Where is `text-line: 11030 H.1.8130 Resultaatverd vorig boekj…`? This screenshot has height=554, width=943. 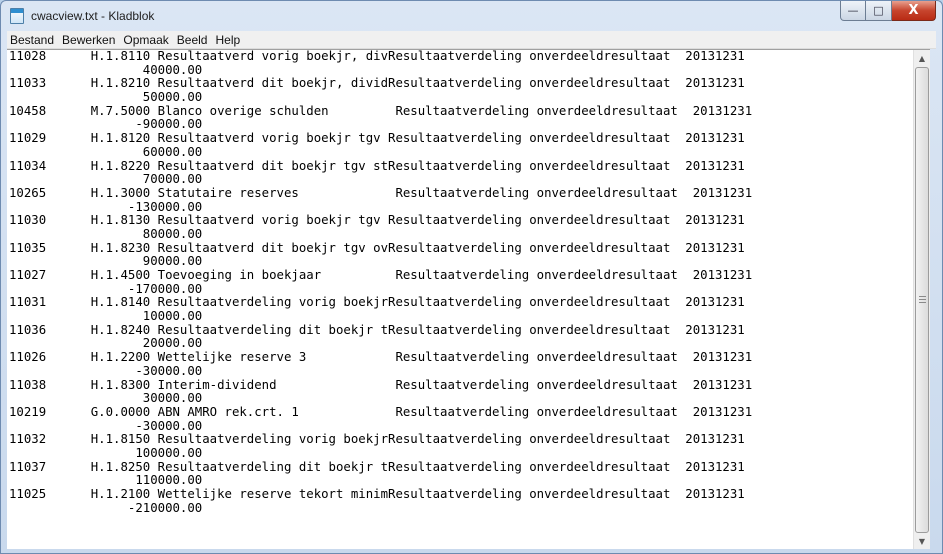 text-line: 11030 H.1.8130 Resultaatverd vorig boekj… is located at coordinates (377, 220).